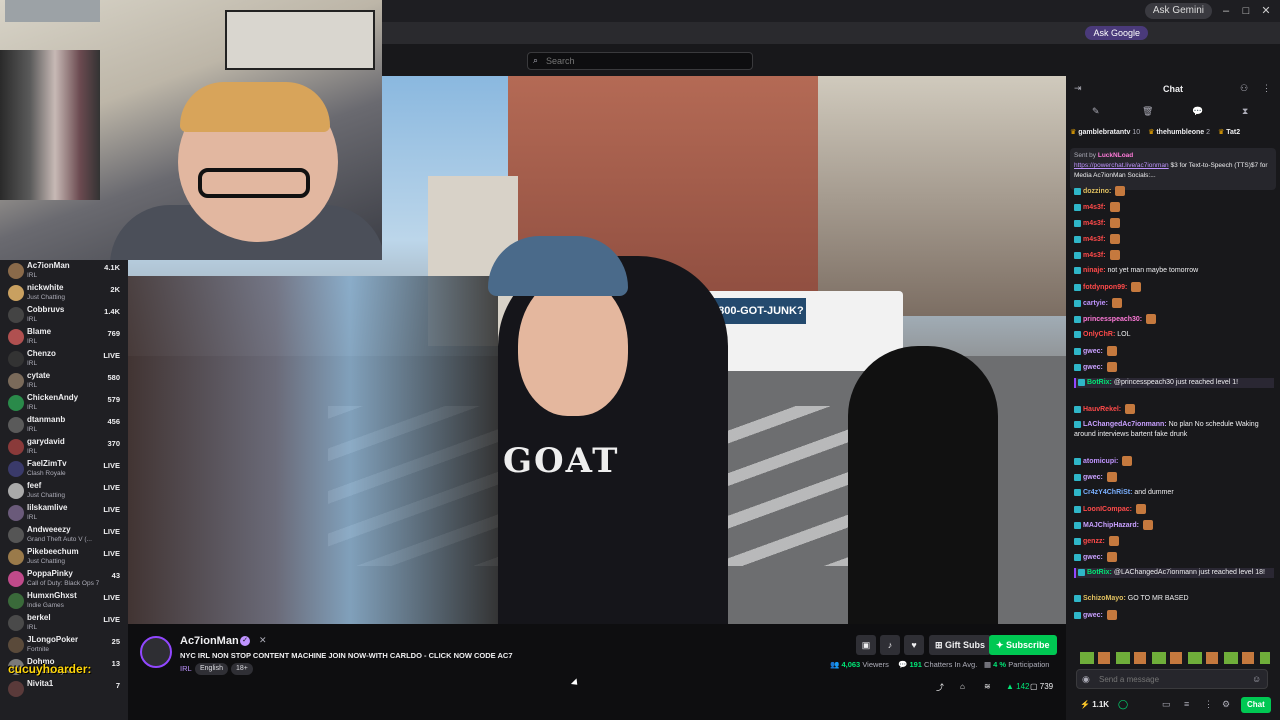 This screenshot has height=720, width=1280. What do you see at coordinates (1172, 679) in the screenshot?
I see `chat-input` at bounding box center [1172, 679].